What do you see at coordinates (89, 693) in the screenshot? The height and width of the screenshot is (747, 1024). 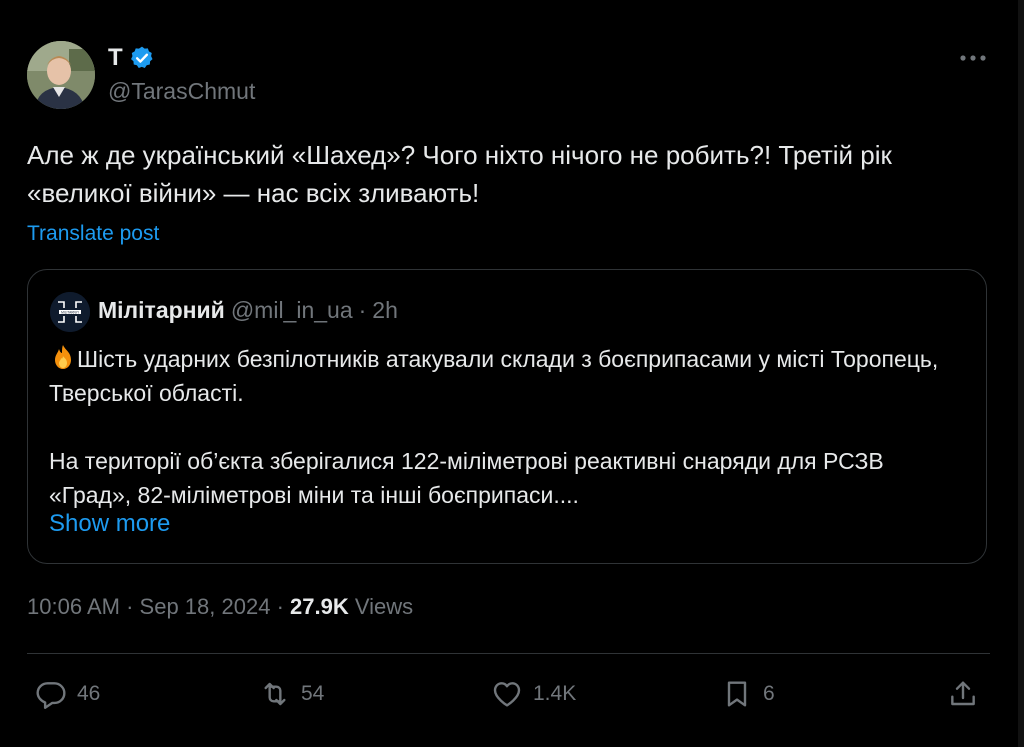 I see `reply-count: 46` at bounding box center [89, 693].